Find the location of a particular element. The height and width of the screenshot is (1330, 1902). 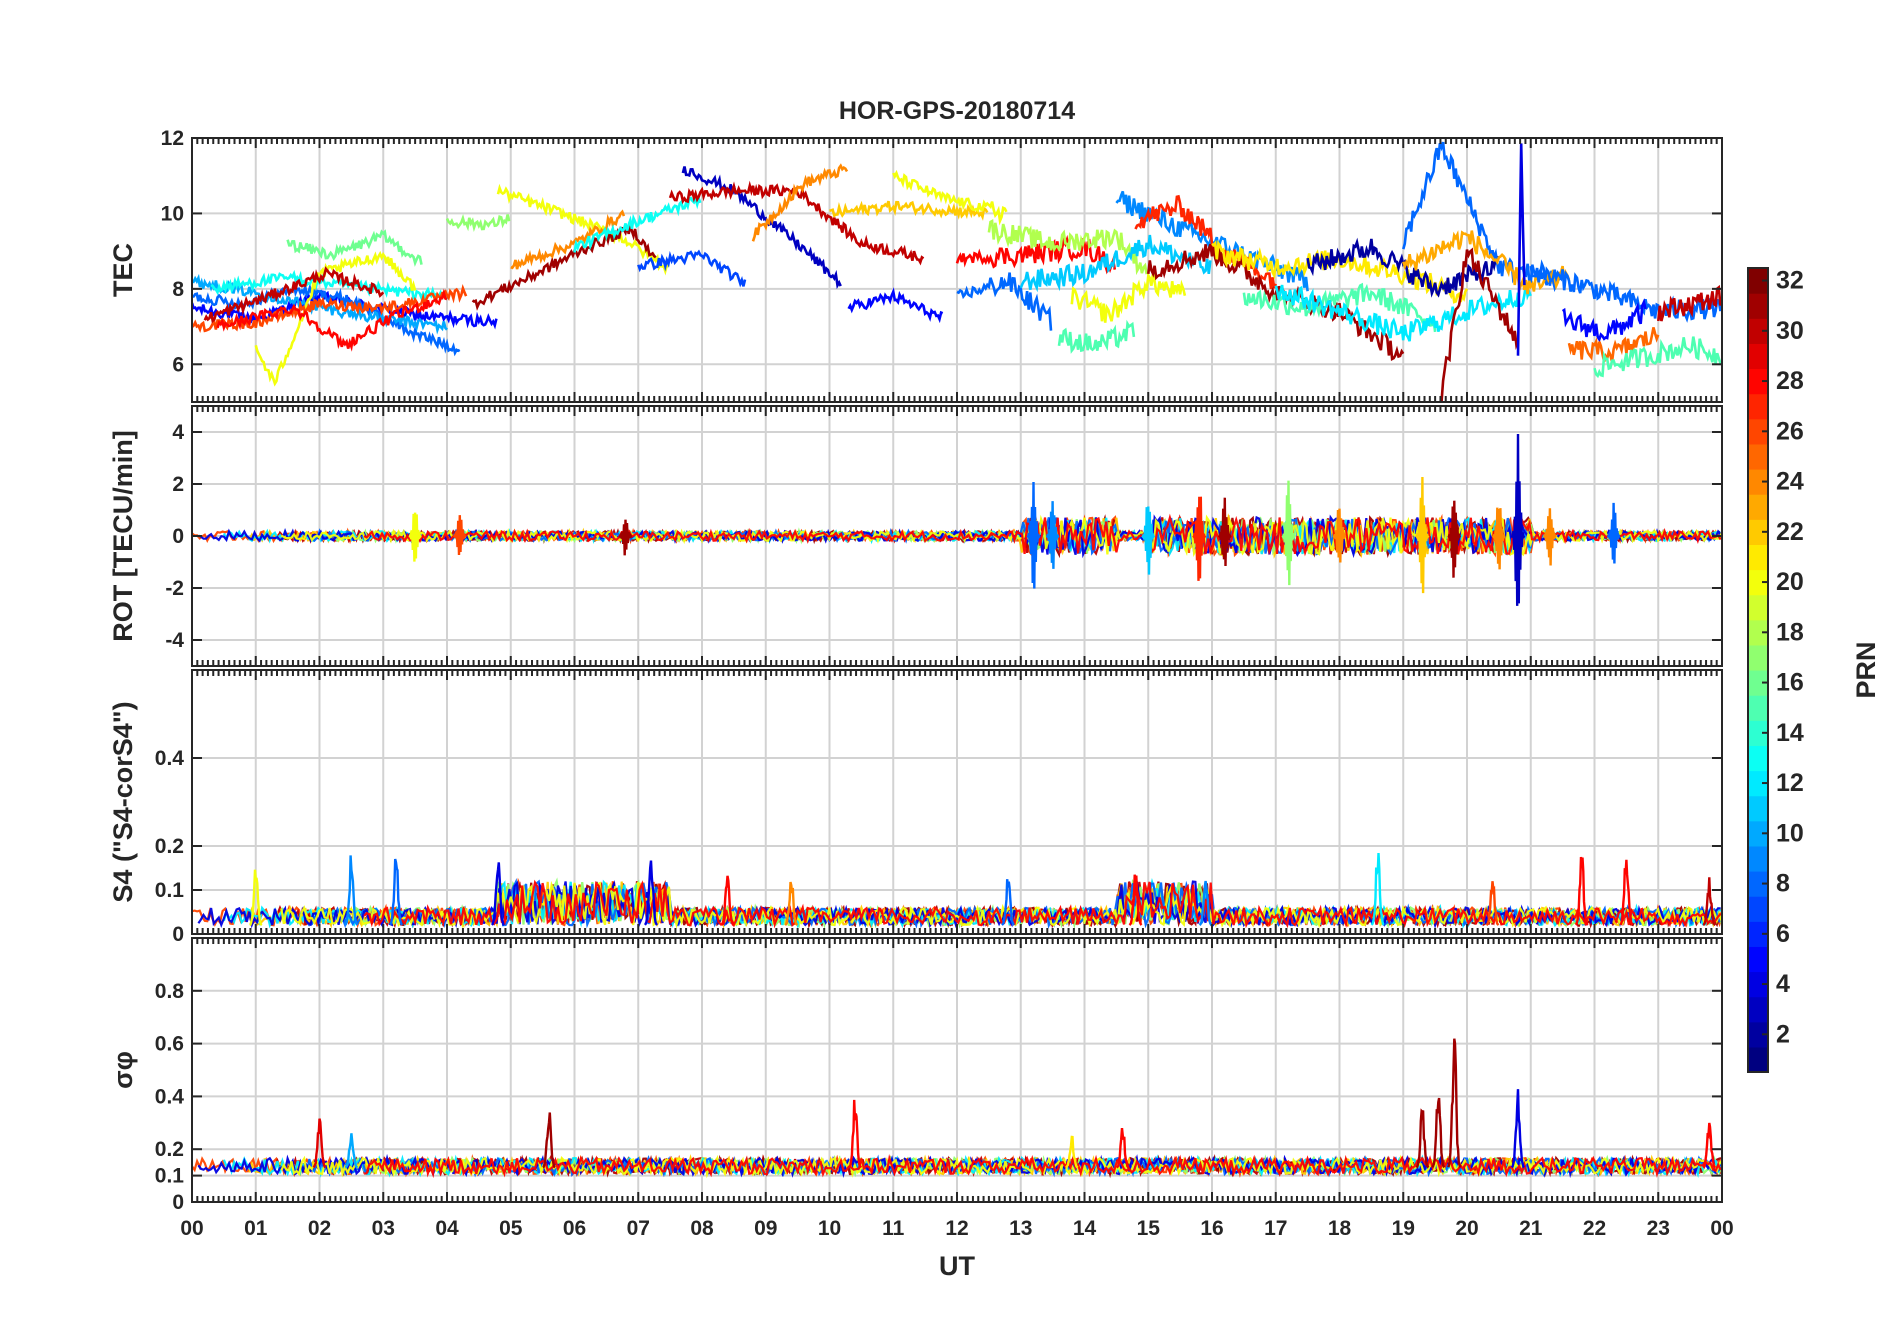

x-tick-label: 11 is located at coordinates (893, 1228).